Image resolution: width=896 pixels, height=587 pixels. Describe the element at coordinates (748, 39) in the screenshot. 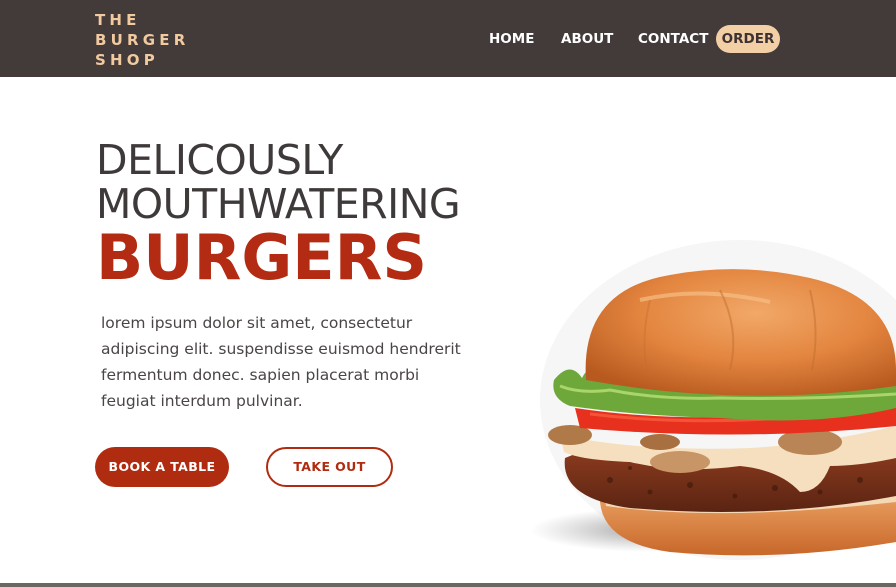

I see `order-button: ORDER` at that location.